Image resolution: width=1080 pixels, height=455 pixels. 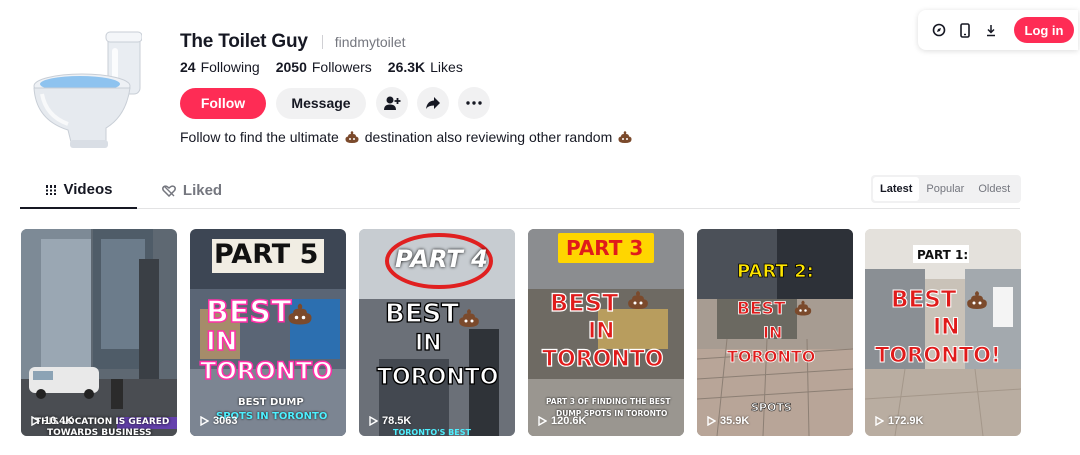 I want to click on following-stat: 24 Following, so click(x=220, y=67).